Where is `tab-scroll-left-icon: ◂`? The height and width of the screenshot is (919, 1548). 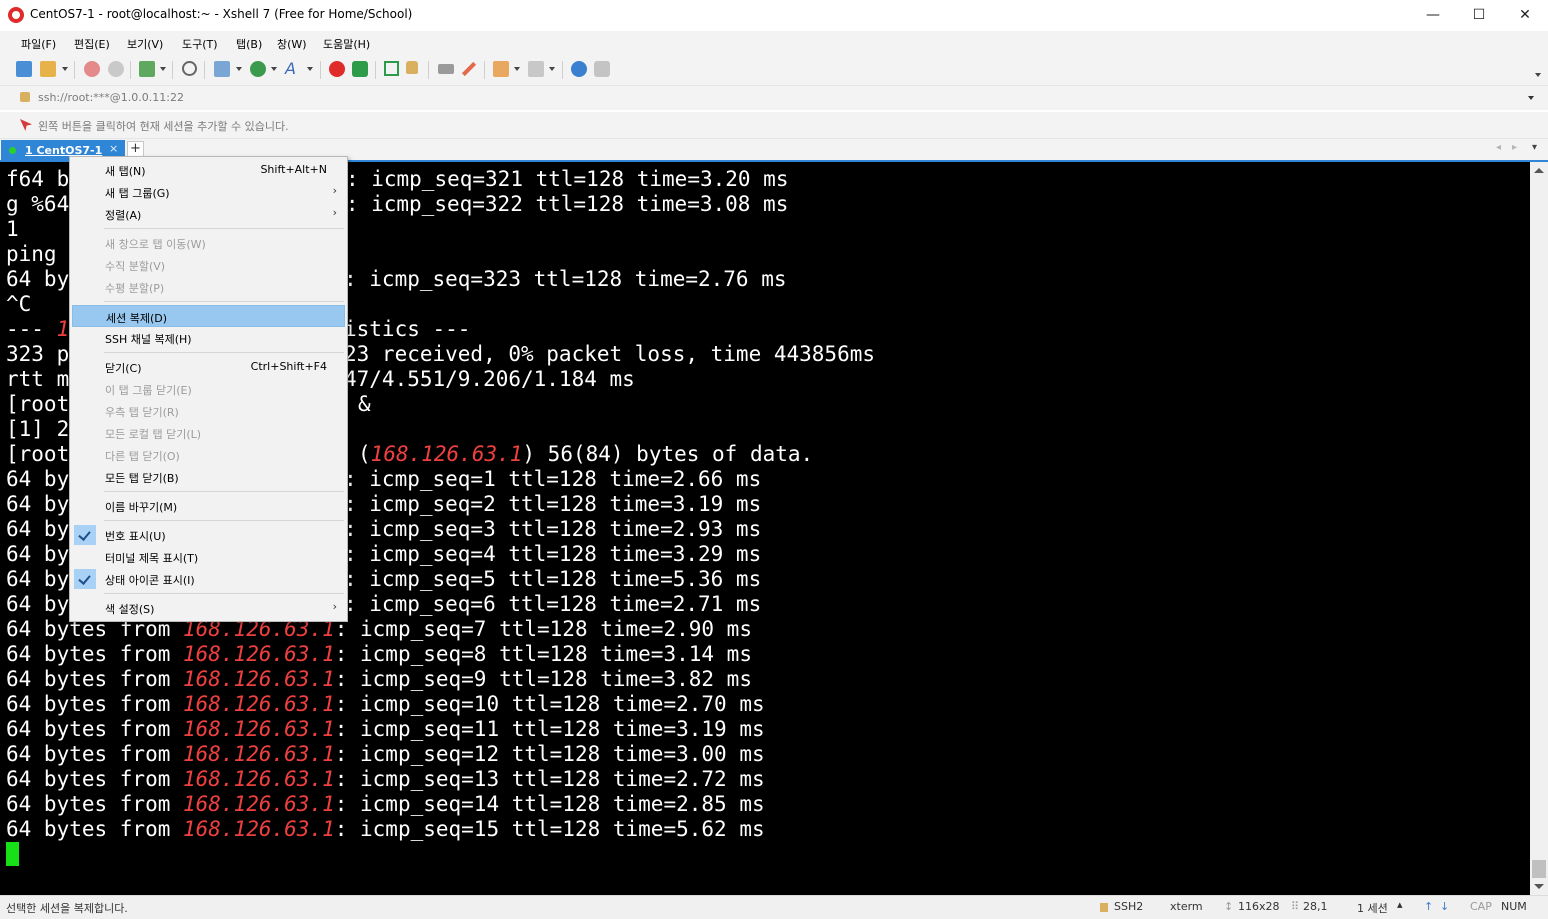
tab-scroll-left-icon: ◂ is located at coordinates (1498, 147).